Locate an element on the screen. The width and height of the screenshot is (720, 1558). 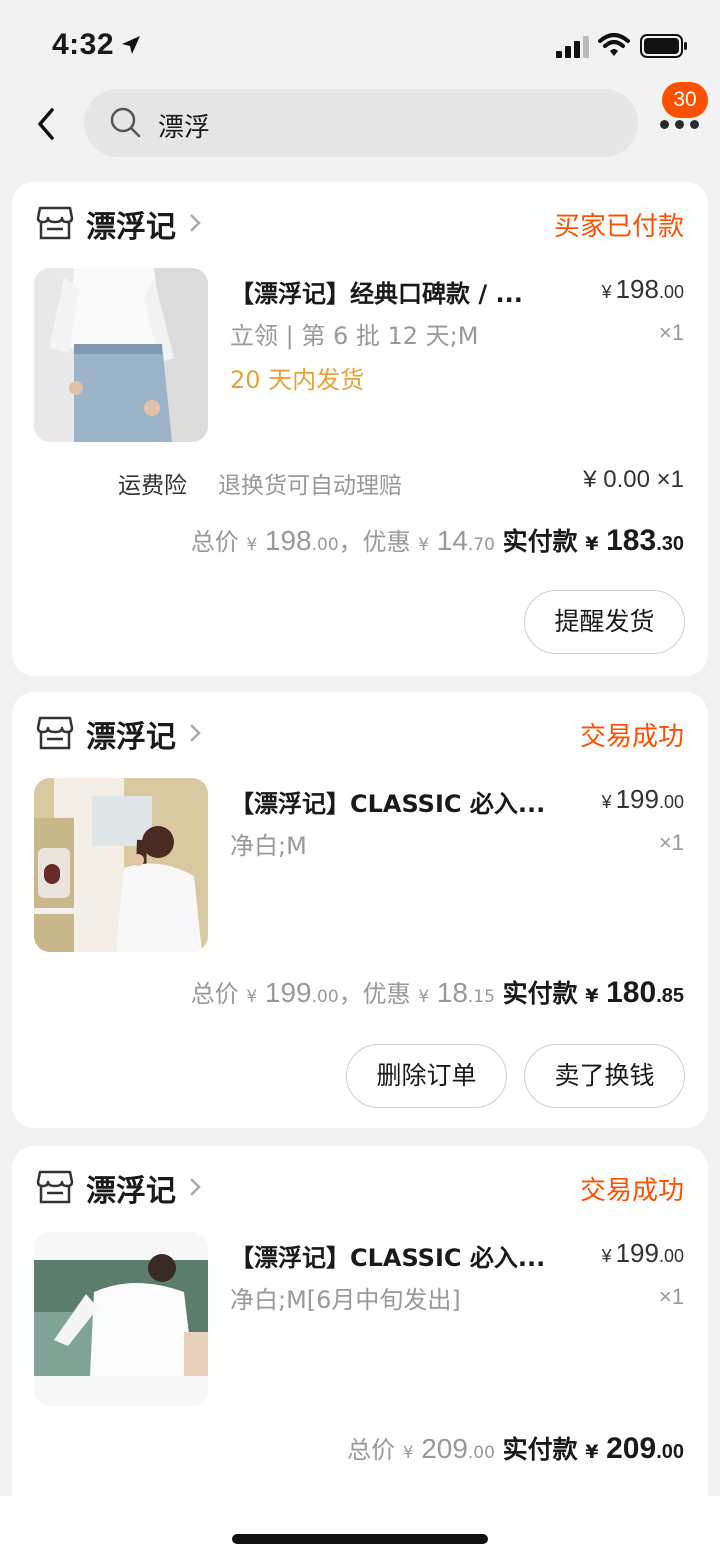
discount-dec: .15 is located at coordinates (481, 997).